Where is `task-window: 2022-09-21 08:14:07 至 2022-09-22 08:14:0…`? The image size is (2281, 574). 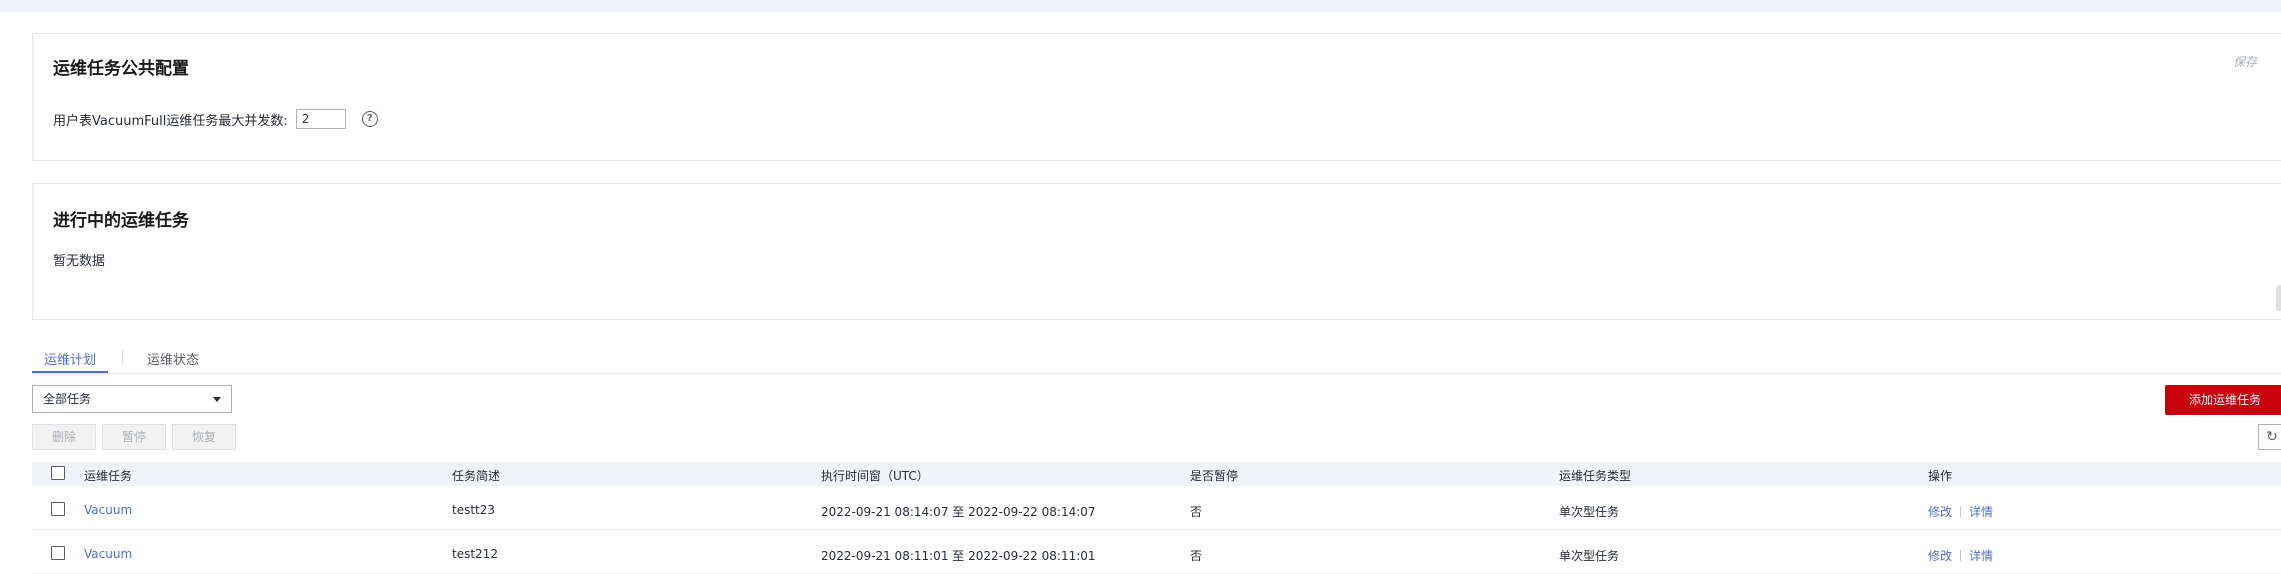
task-window: 2022-09-21 08:14:07 至 2022-09-22 08:14:0… is located at coordinates (958, 512).